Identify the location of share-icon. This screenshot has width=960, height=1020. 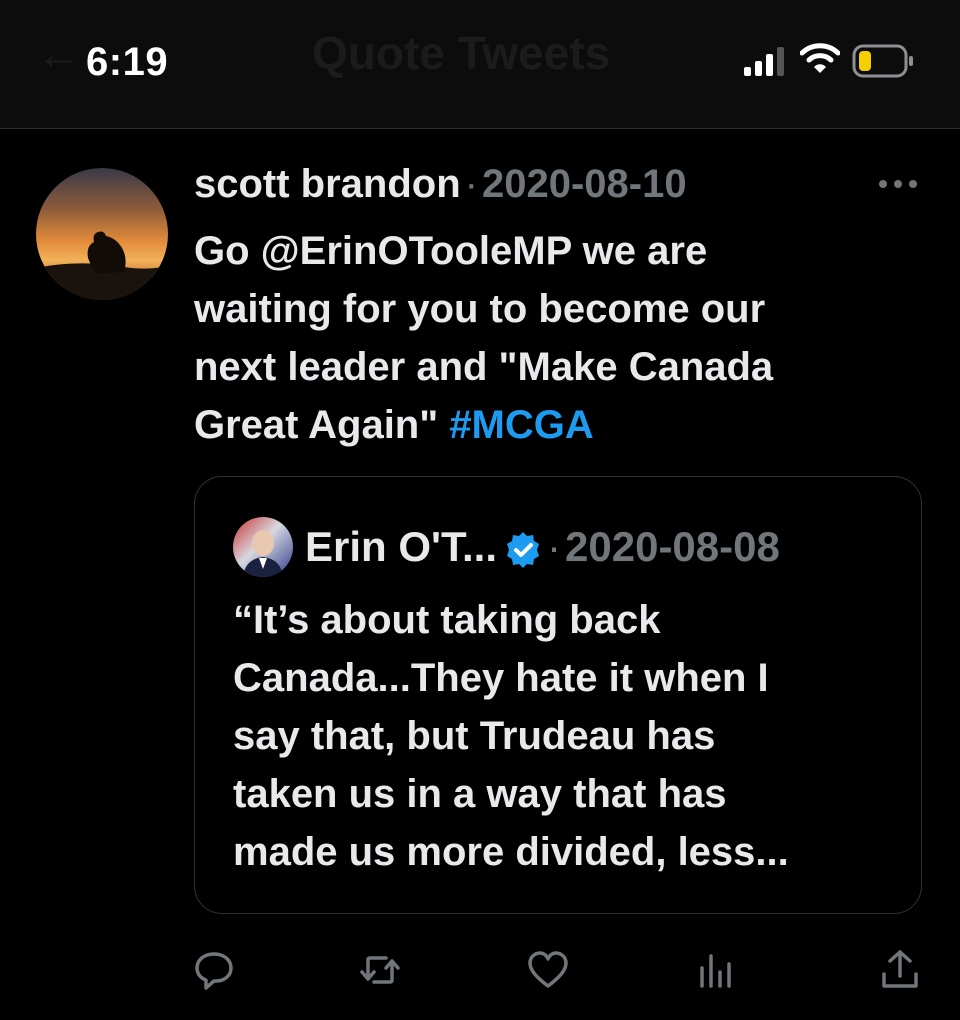
(900, 970).